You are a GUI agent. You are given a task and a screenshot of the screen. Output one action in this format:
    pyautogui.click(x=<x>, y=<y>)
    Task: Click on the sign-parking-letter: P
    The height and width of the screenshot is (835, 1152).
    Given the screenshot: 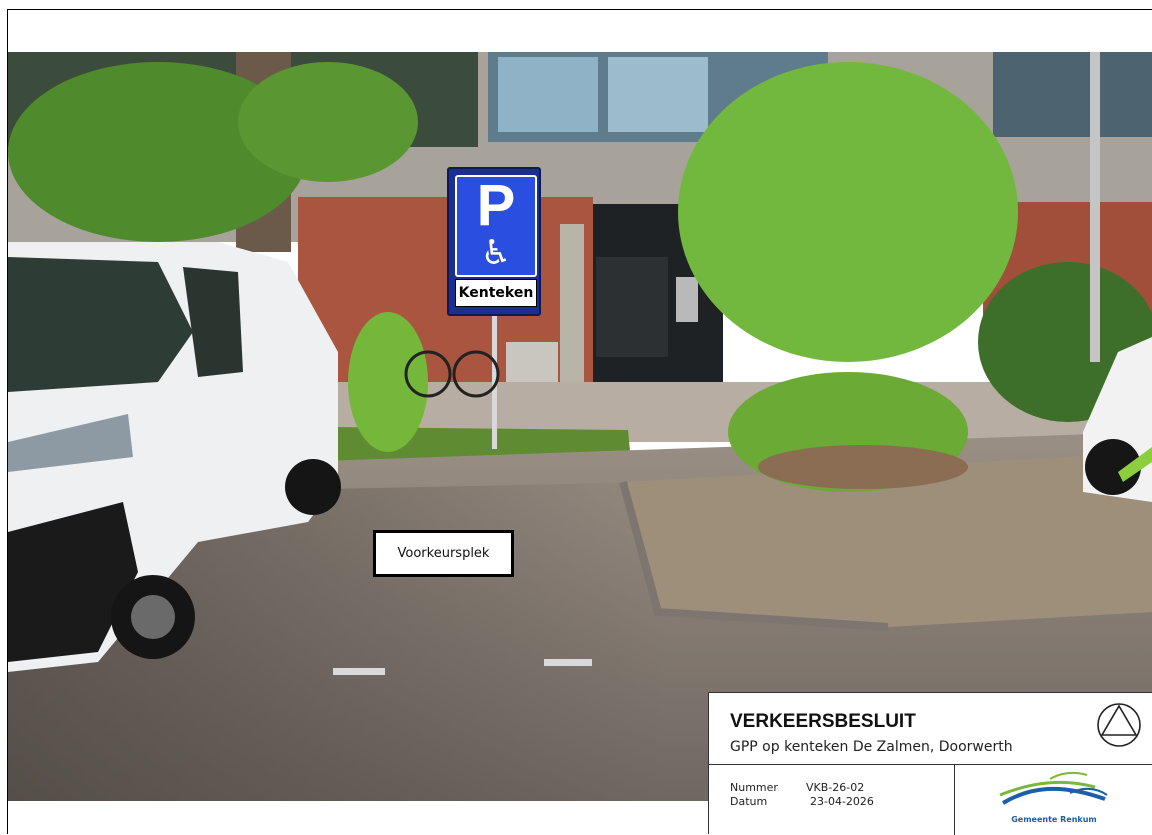 What is the action you would take?
    pyautogui.click(x=496, y=205)
    